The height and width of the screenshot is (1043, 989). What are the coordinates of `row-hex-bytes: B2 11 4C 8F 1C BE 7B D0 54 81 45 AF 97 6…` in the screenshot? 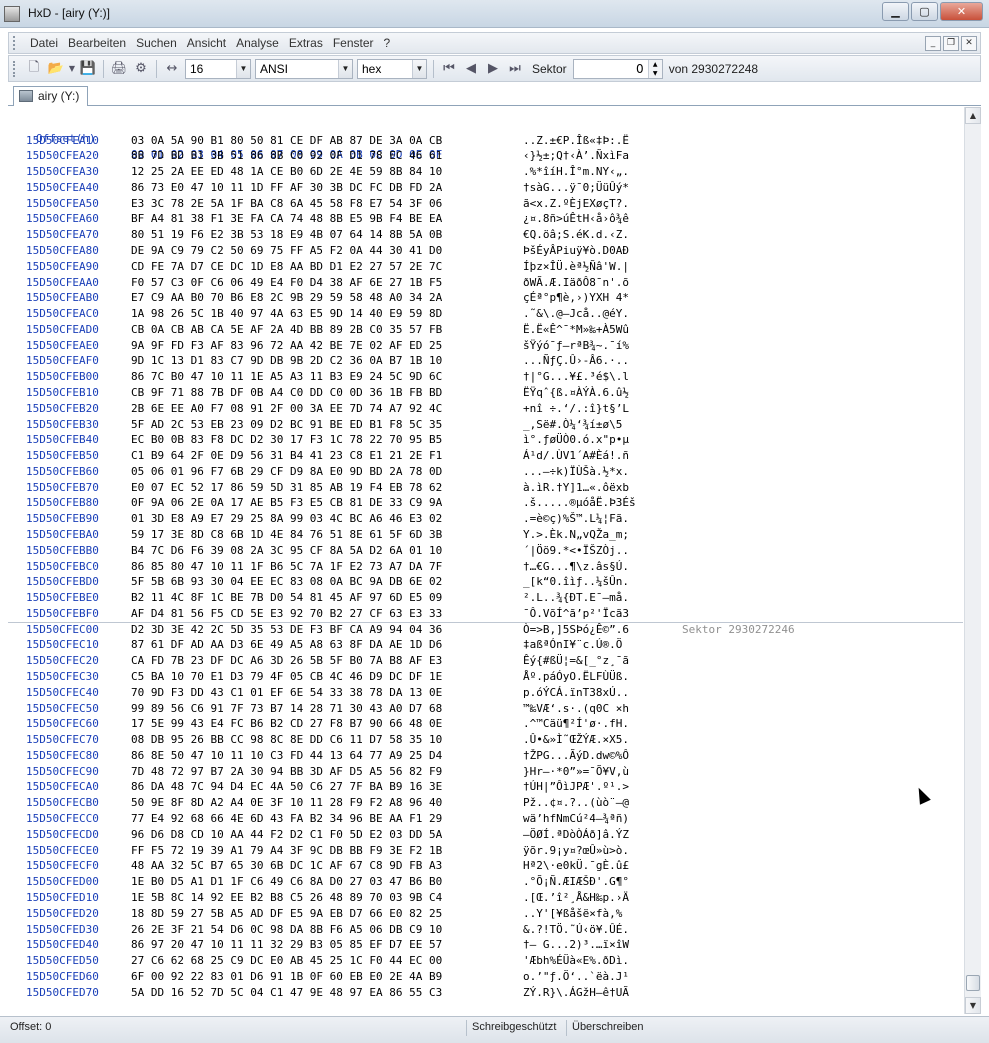 It's located at (286, 598).